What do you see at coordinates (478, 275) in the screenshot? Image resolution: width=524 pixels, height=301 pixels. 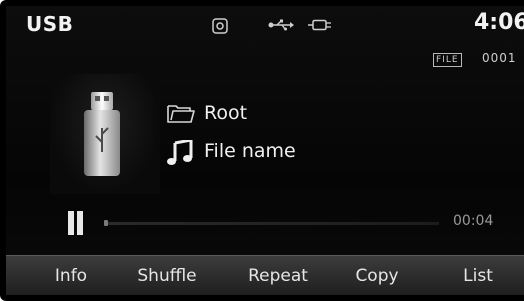 I see `list-button: List` at bounding box center [478, 275].